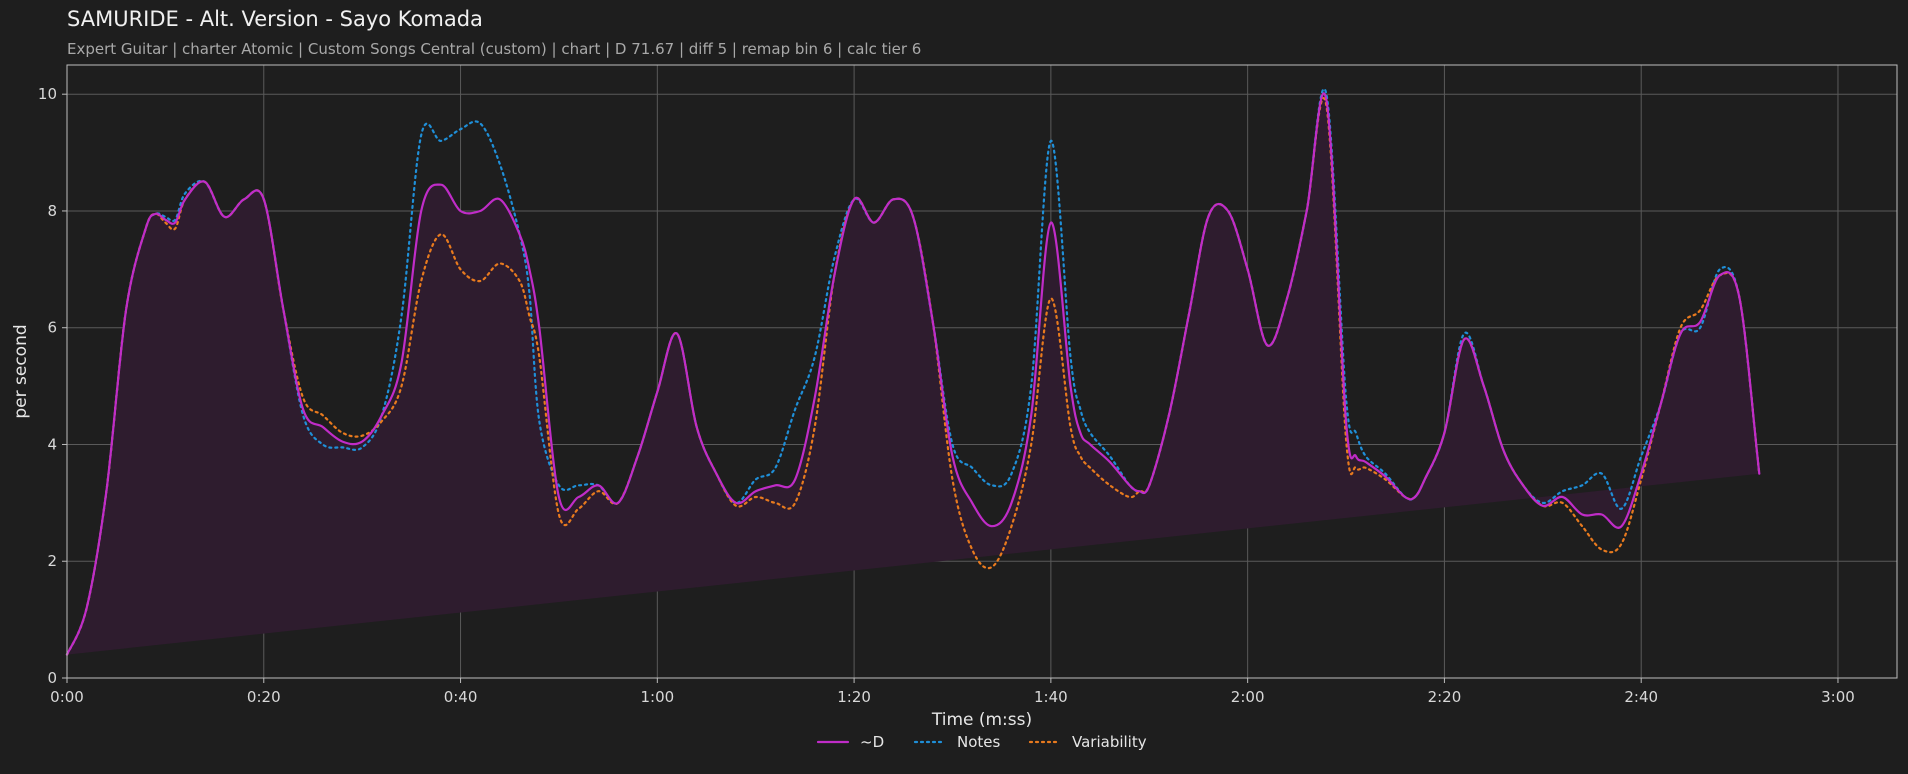  Describe the element at coordinates (657, 697) in the screenshot. I see `x-tick-label: 1:00` at that location.